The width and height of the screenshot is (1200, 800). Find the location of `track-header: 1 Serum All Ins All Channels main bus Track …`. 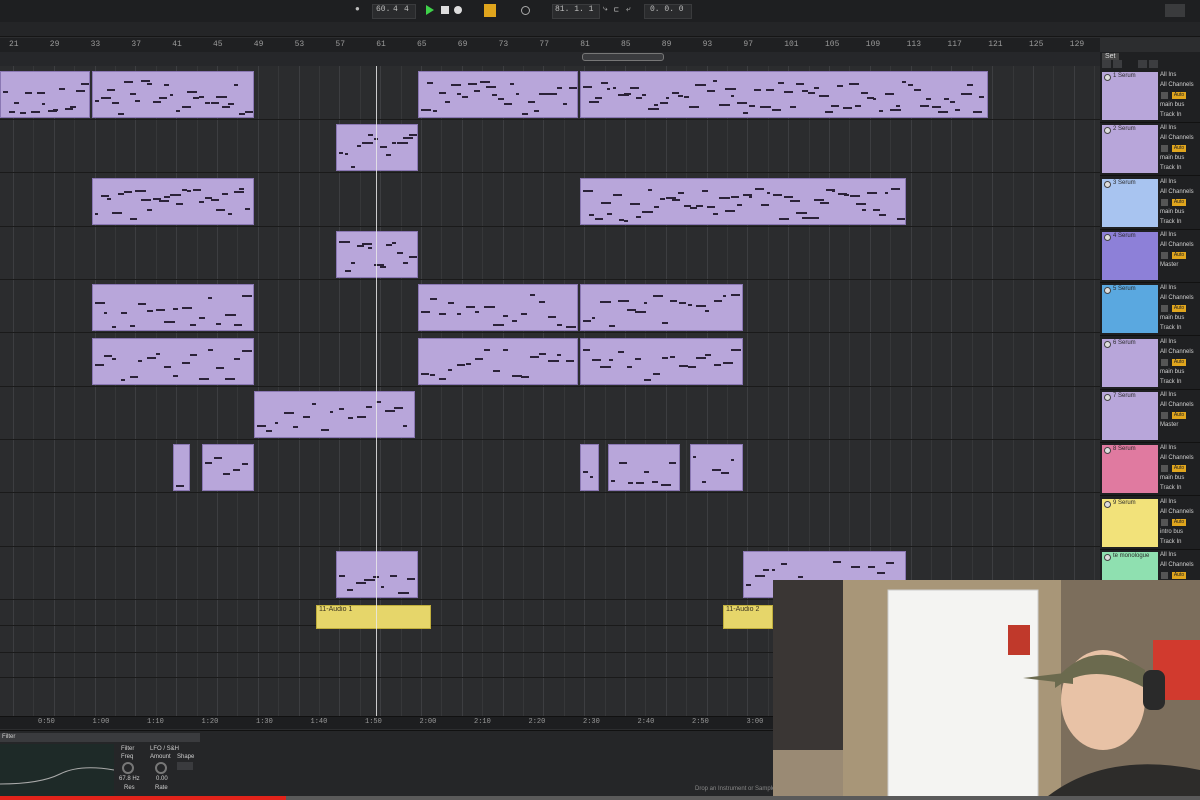

track-header: 1 Serum All Ins All Channels main bus Track … is located at coordinates (1150, 96).